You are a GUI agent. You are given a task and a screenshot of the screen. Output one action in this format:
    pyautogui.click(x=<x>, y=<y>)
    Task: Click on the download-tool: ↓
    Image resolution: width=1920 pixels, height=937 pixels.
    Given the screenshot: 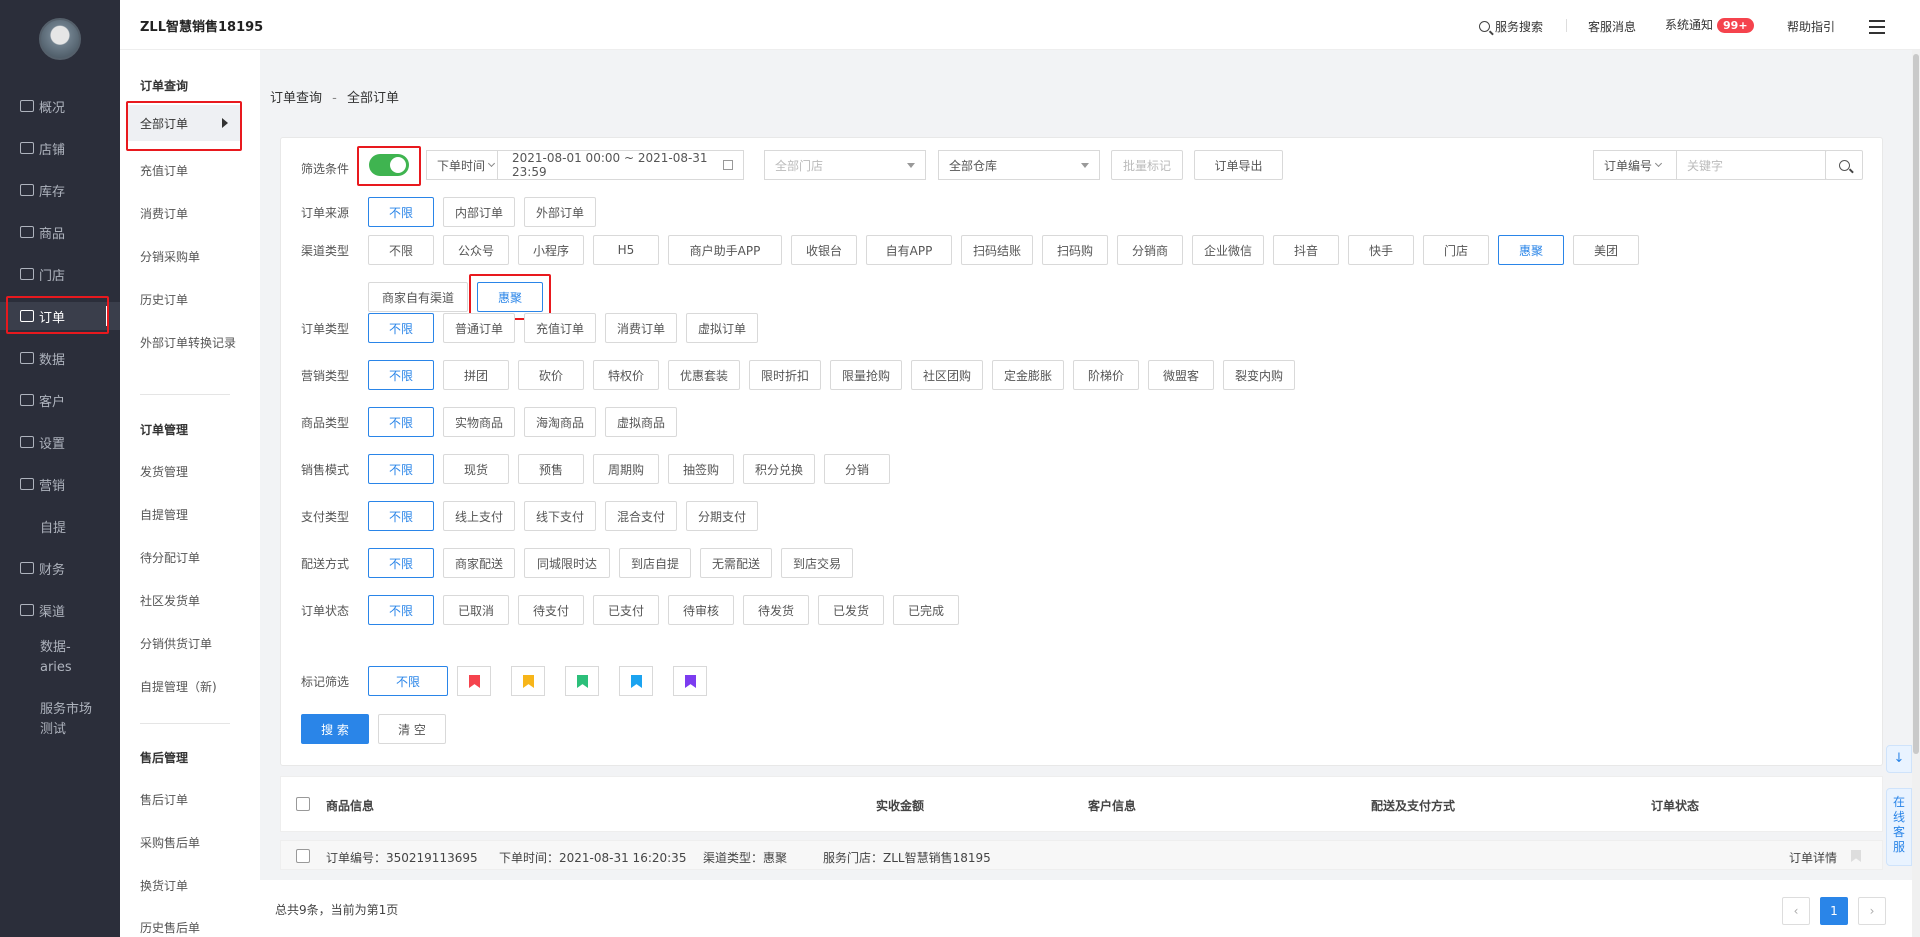 What is the action you would take?
    pyautogui.click(x=1899, y=759)
    